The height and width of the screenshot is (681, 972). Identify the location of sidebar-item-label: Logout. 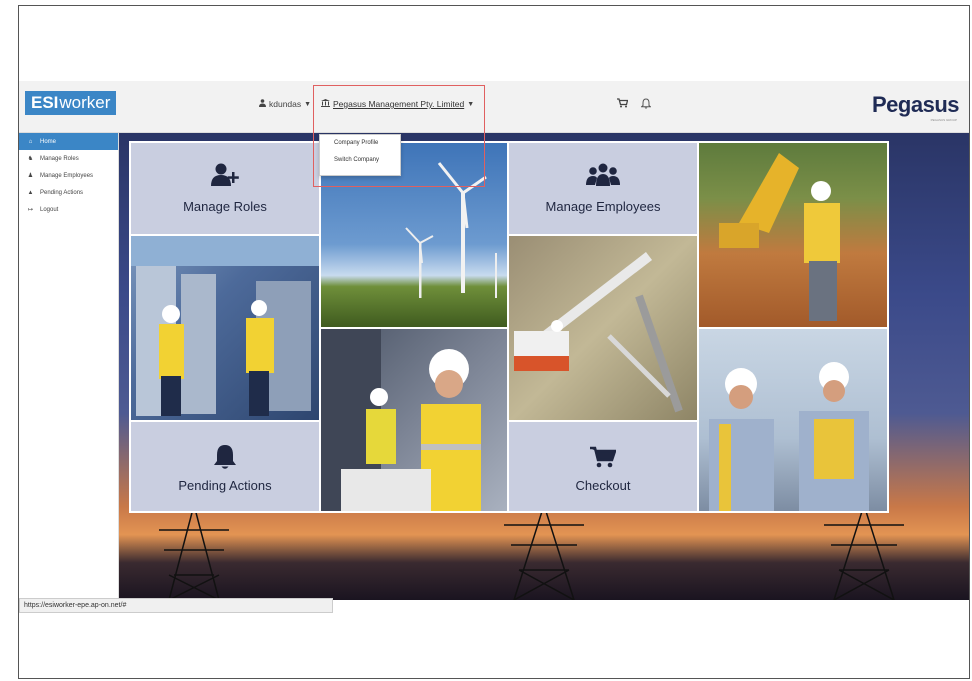
(49, 209).